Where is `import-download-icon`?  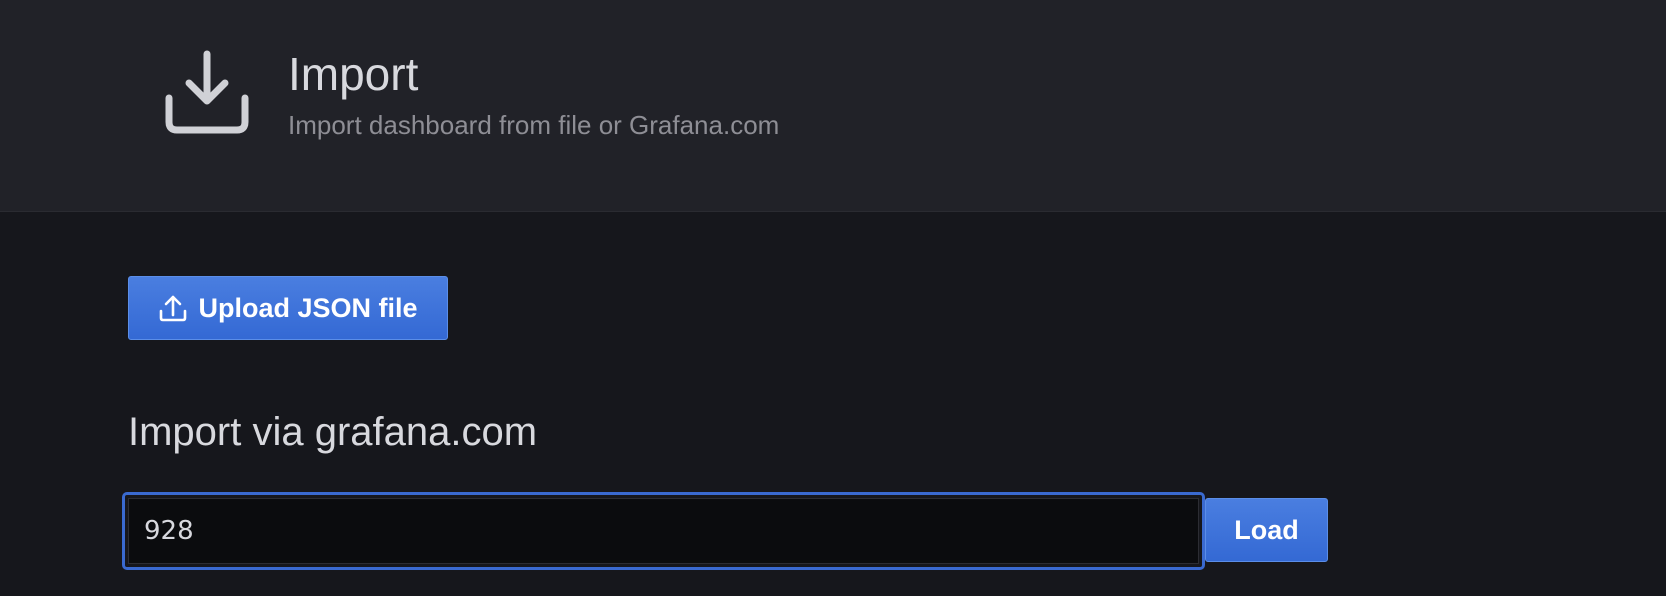
import-download-icon is located at coordinates (207, 92).